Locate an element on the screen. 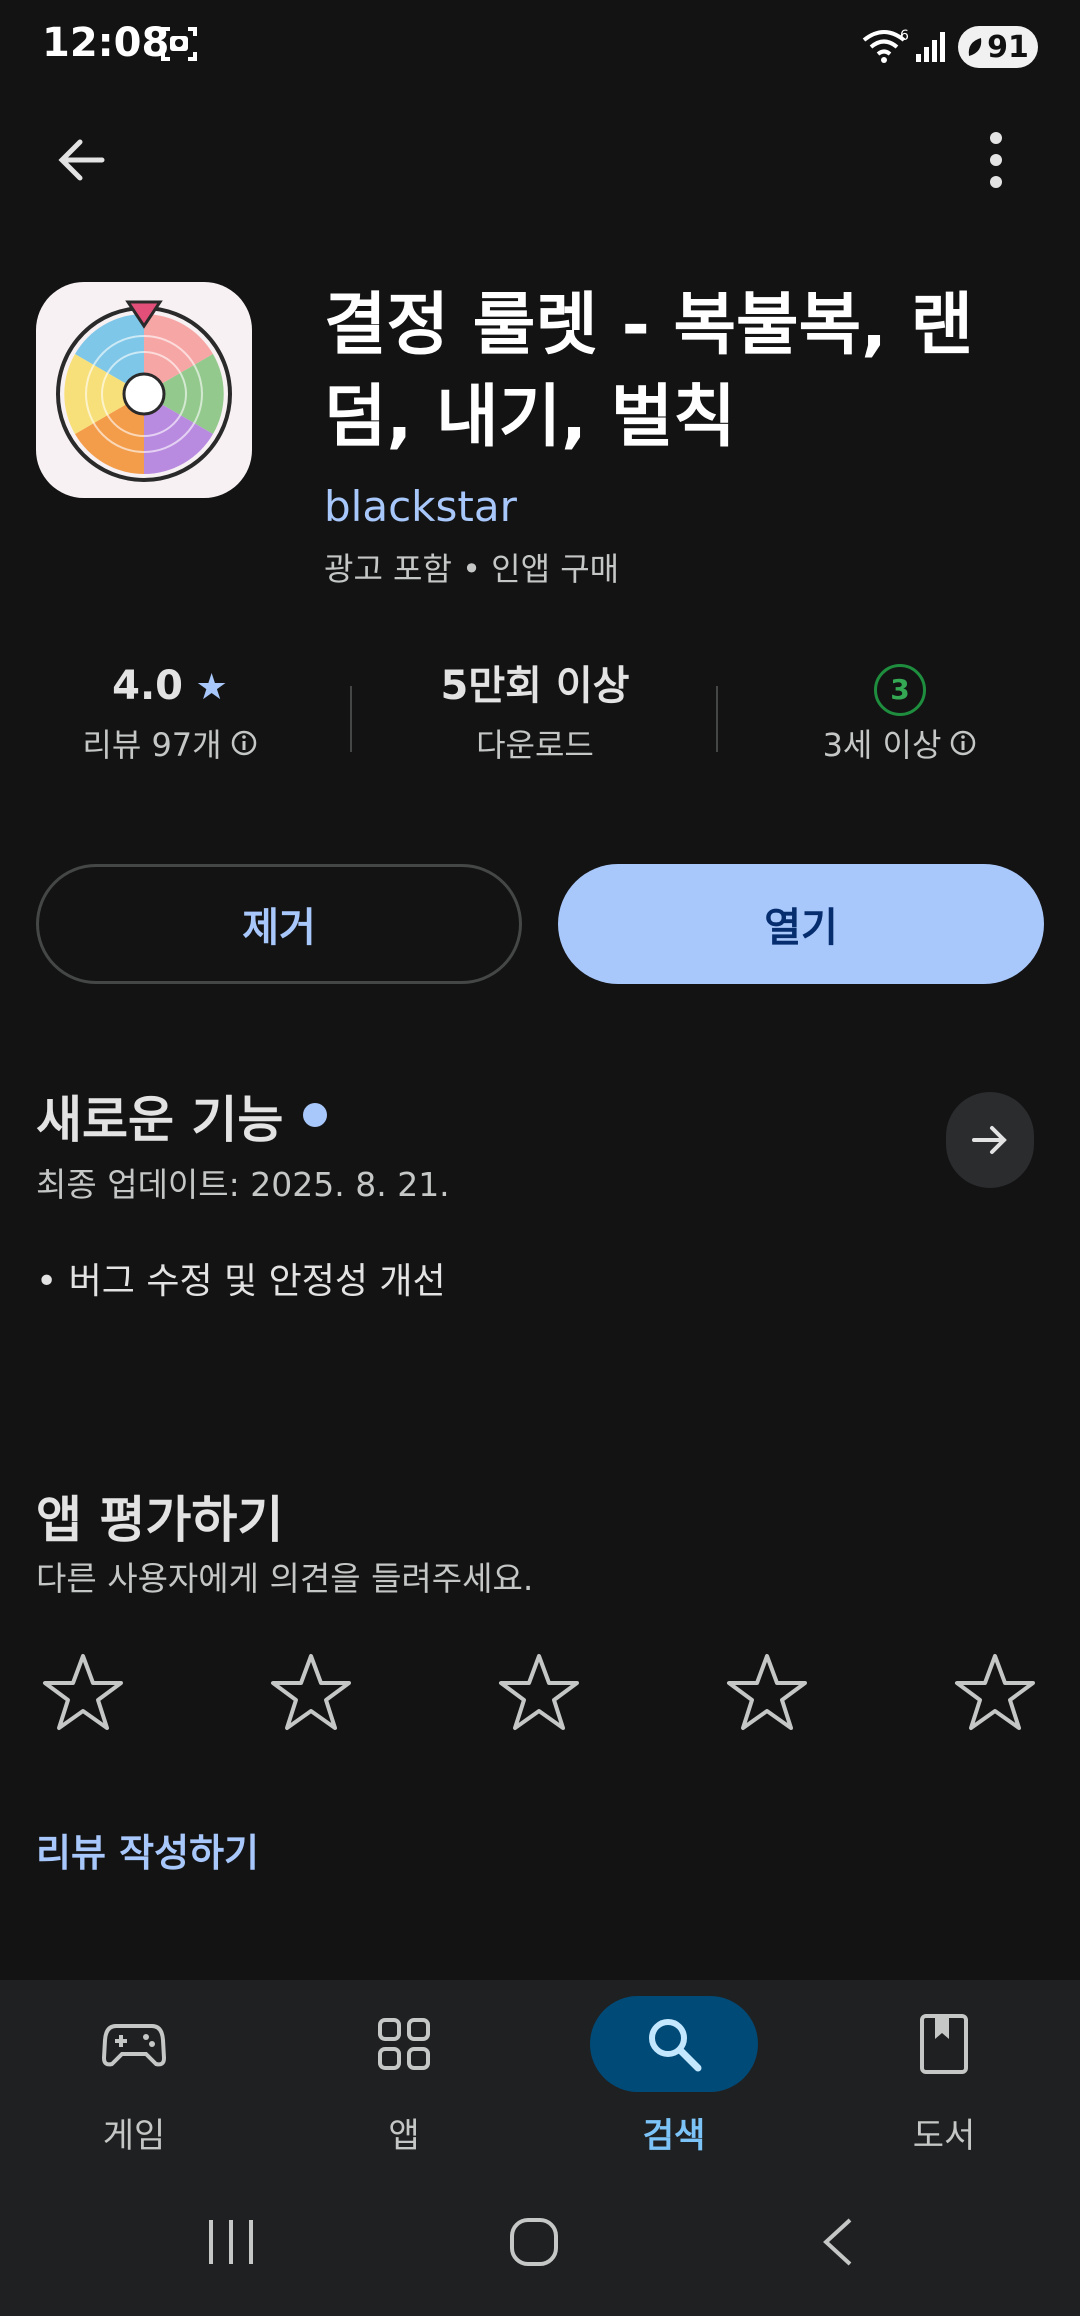  age-rating-badge: 3 is located at coordinates (900, 690).